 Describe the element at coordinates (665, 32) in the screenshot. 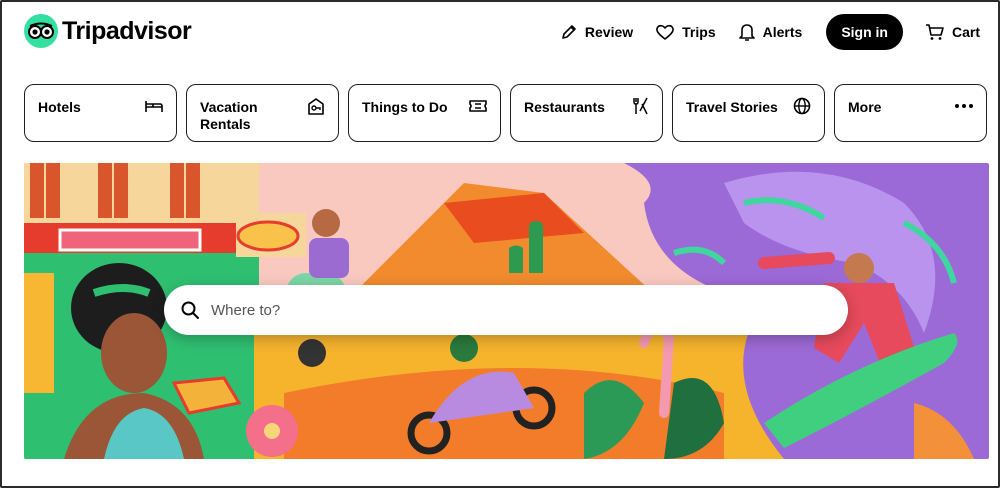

I see `heart-icon` at that location.